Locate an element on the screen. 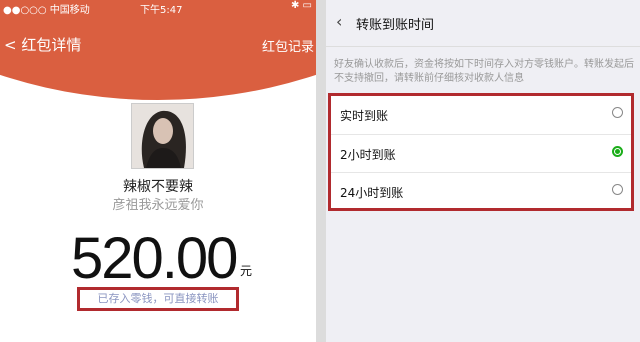  red-packet-records-link: 红包记录 is located at coordinates (288, 45).